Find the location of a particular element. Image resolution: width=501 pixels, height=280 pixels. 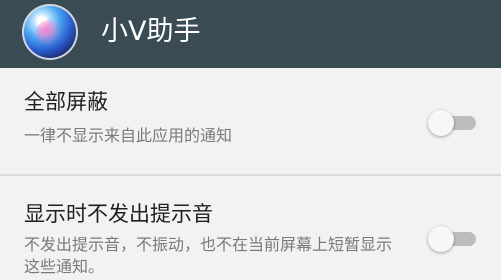

block-all-toggle is located at coordinates (453, 123).